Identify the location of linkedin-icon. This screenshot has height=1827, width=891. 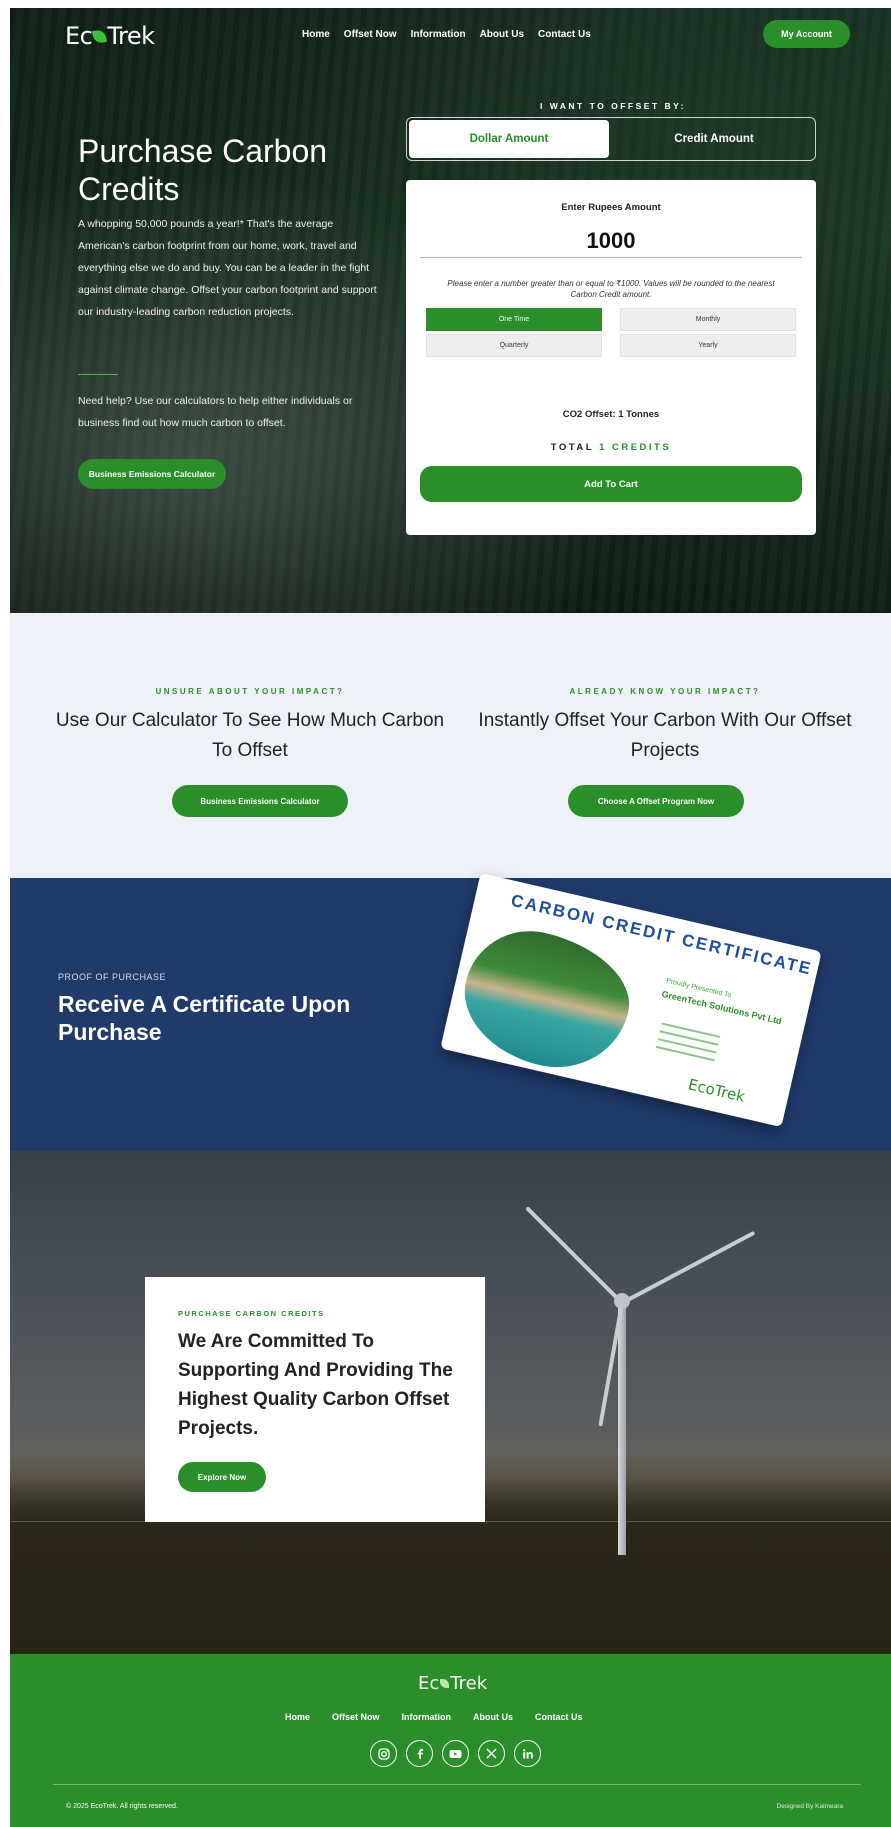
(527, 1753).